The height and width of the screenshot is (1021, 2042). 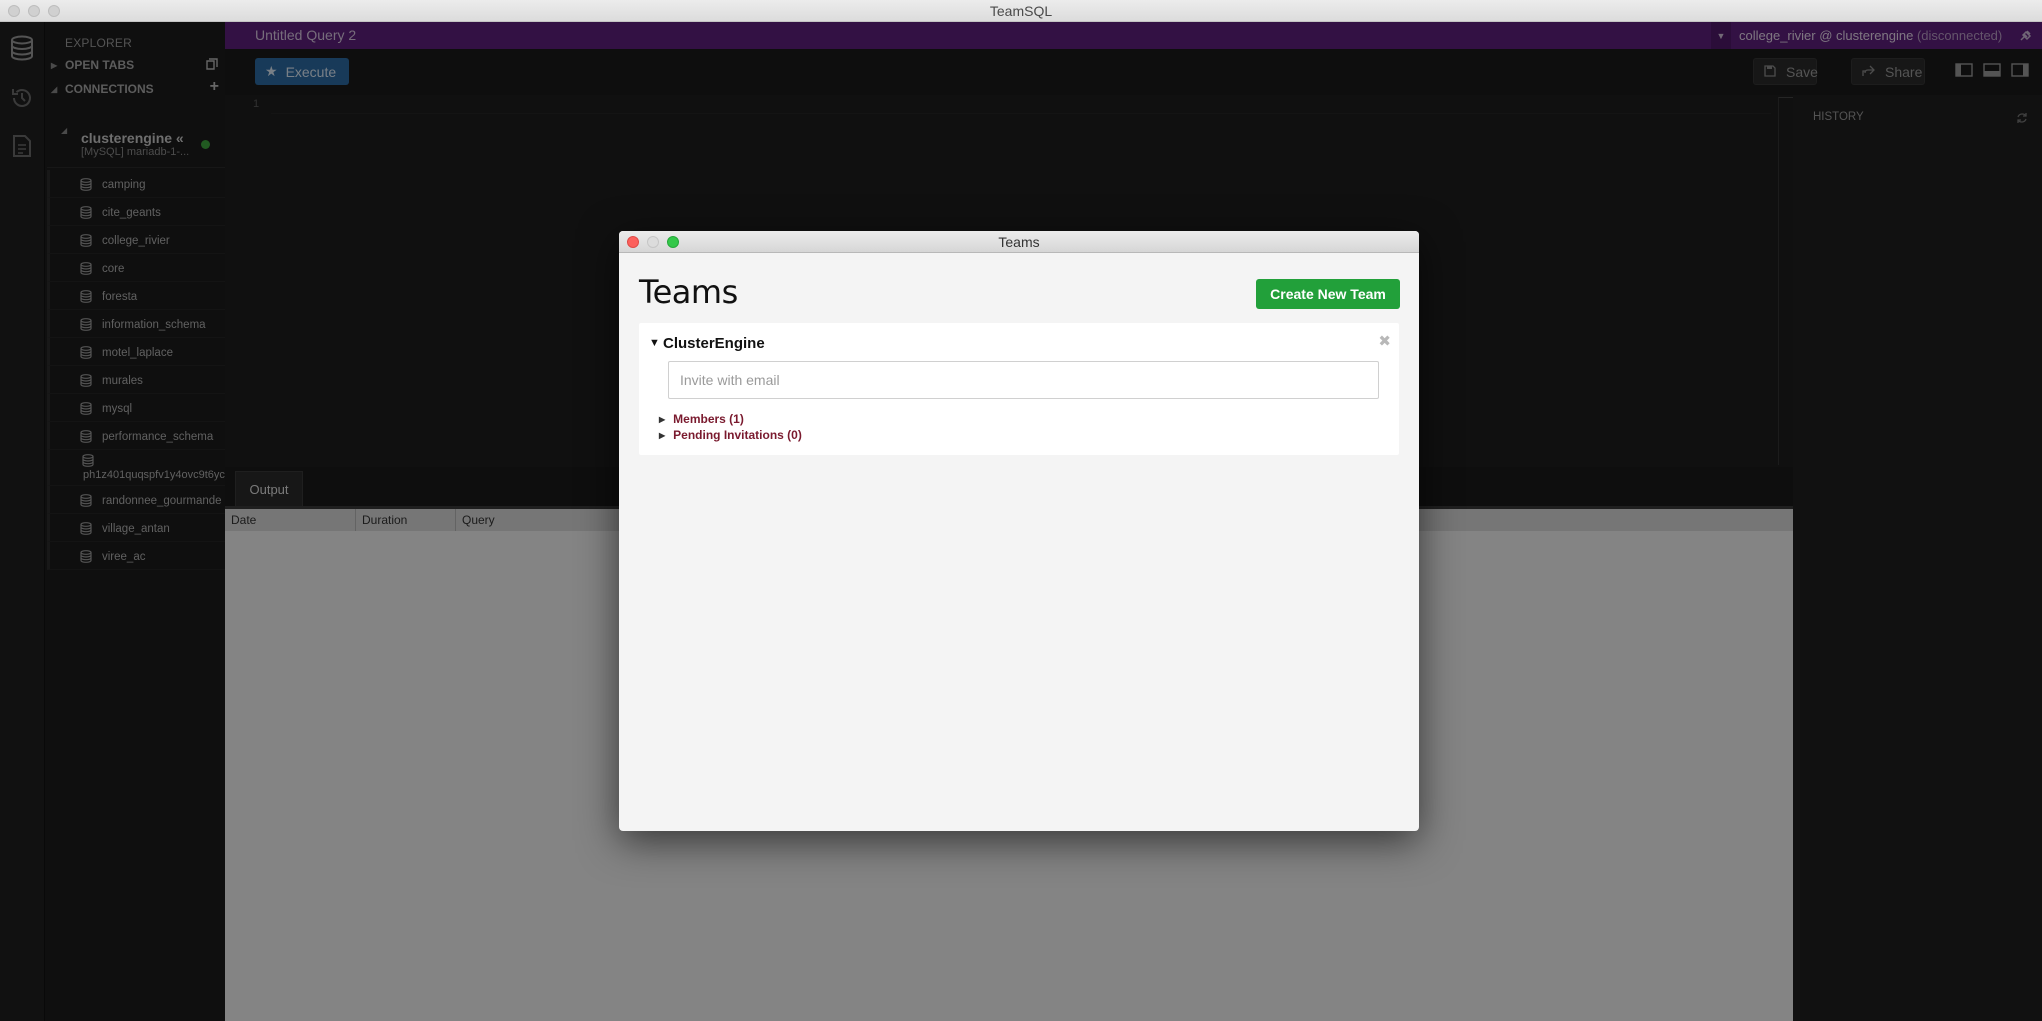 I want to click on members-expander: ▶ Members (1), so click(x=701, y=419).